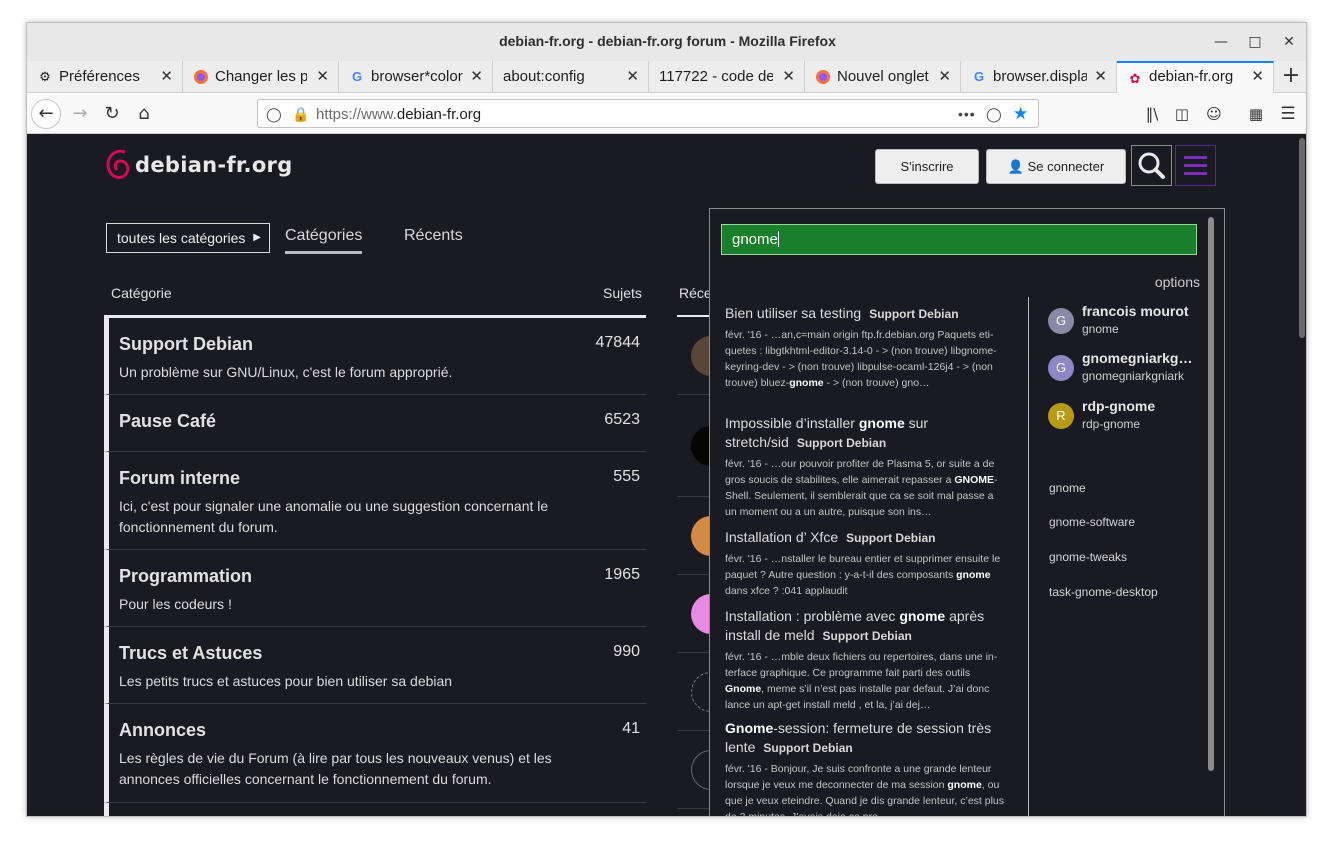 The width and height of the screenshot is (1332, 845). Describe the element at coordinates (1028, 556) in the screenshot. I see `panel-divider` at that location.